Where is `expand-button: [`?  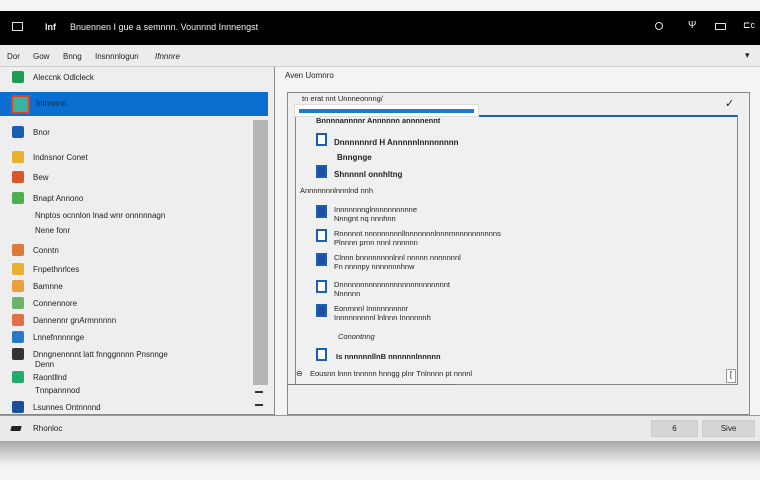 expand-button: [ is located at coordinates (731, 376).